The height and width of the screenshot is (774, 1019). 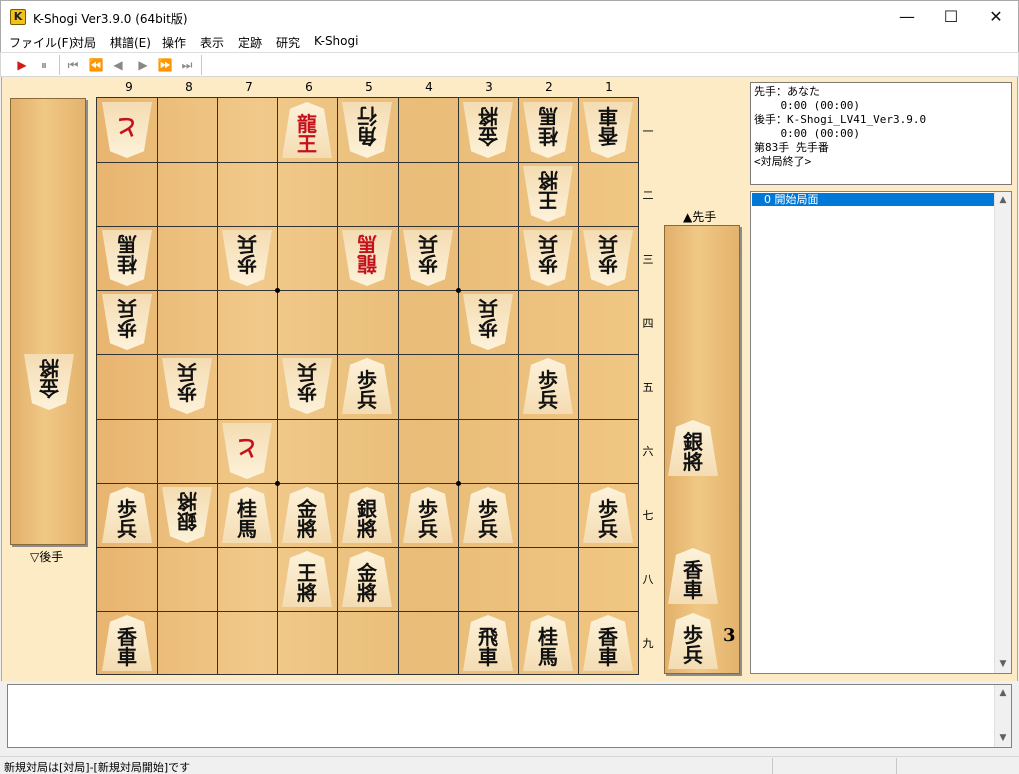 What do you see at coordinates (44, 65) in the screenshot?
I see `pause-icon: ⏸` at bounding box center [44, 65].